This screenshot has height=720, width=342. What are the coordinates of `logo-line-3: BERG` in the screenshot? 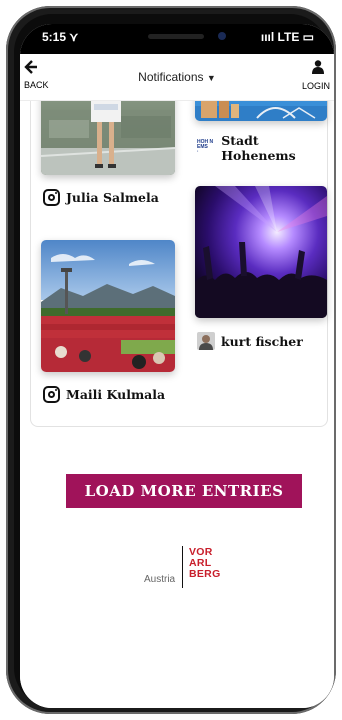 It's located at (205, 574).